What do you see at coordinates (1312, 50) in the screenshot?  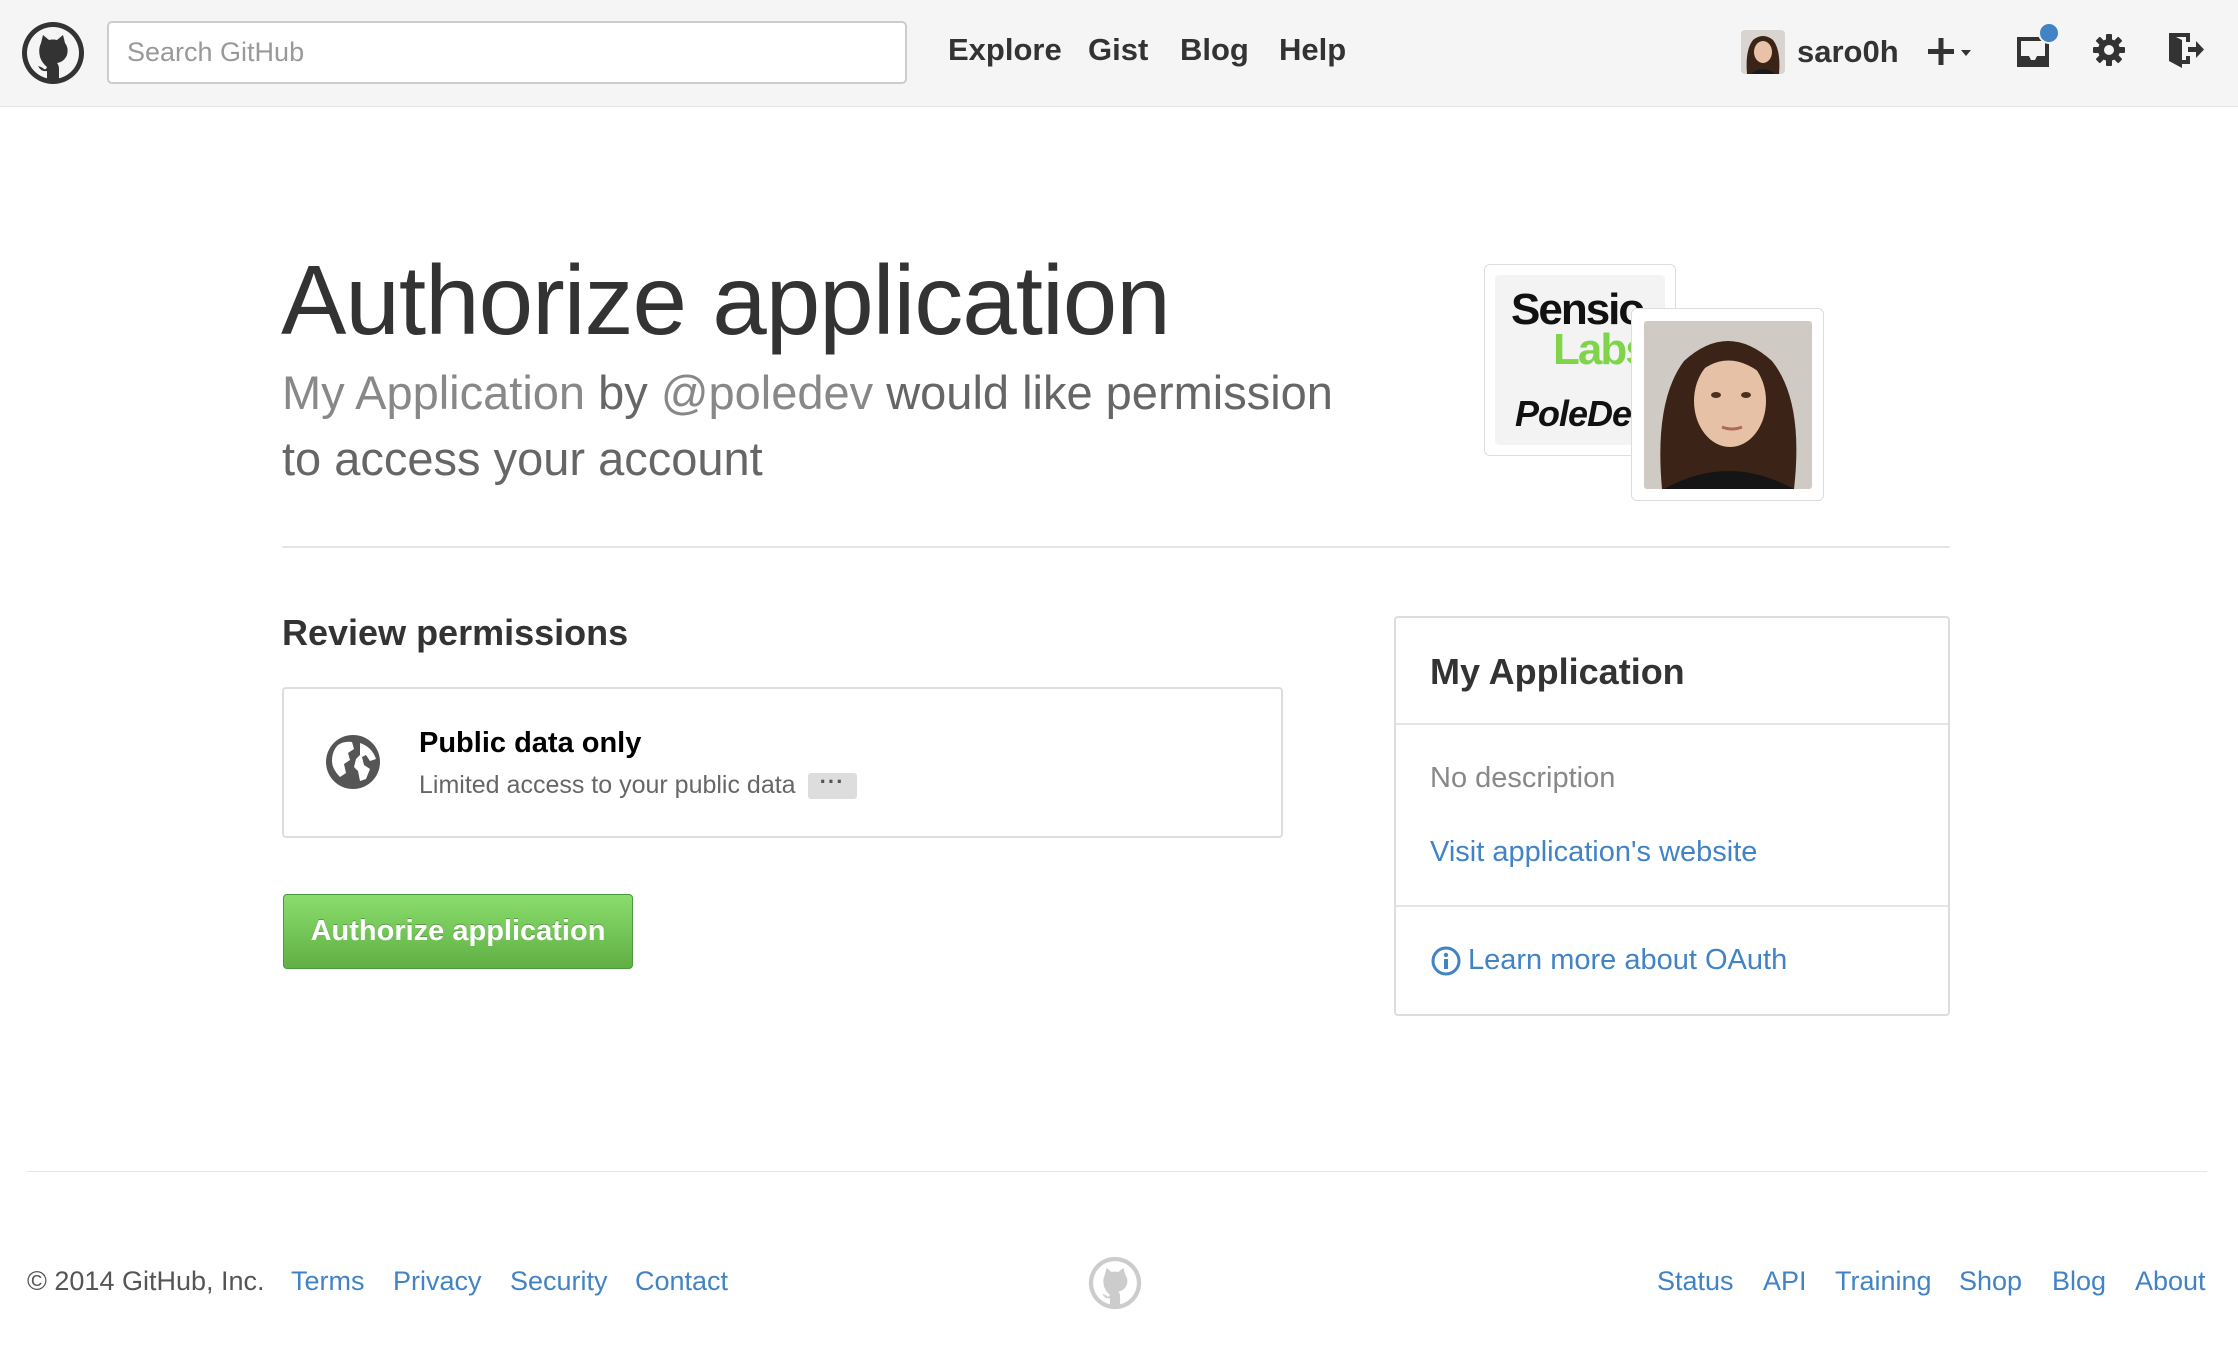 I see `nav-help: Help` at bounding box center [1312, 50].